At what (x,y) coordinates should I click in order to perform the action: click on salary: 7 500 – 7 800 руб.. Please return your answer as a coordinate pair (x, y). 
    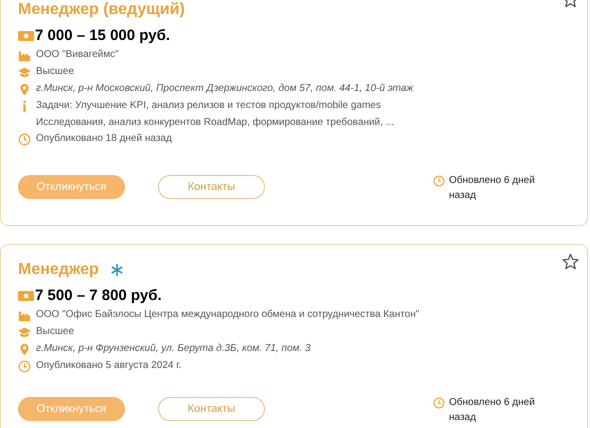
    Looking at the image, I should click on (98, 296).